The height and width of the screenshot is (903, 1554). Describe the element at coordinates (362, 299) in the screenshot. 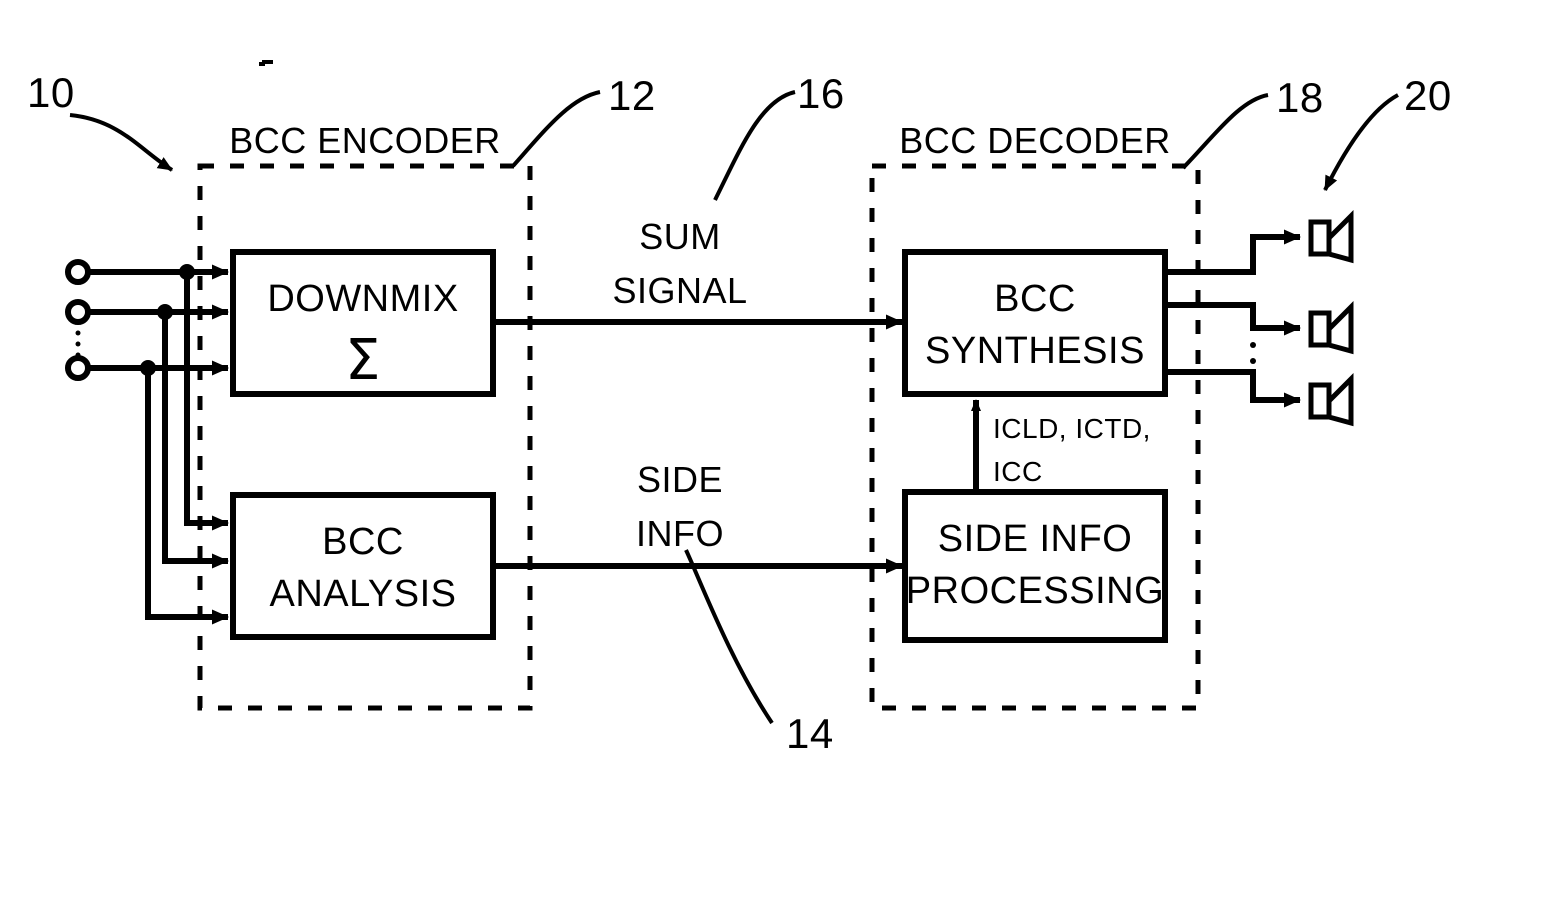

I see `block-downmix-label: DOWNMIX` at that location.